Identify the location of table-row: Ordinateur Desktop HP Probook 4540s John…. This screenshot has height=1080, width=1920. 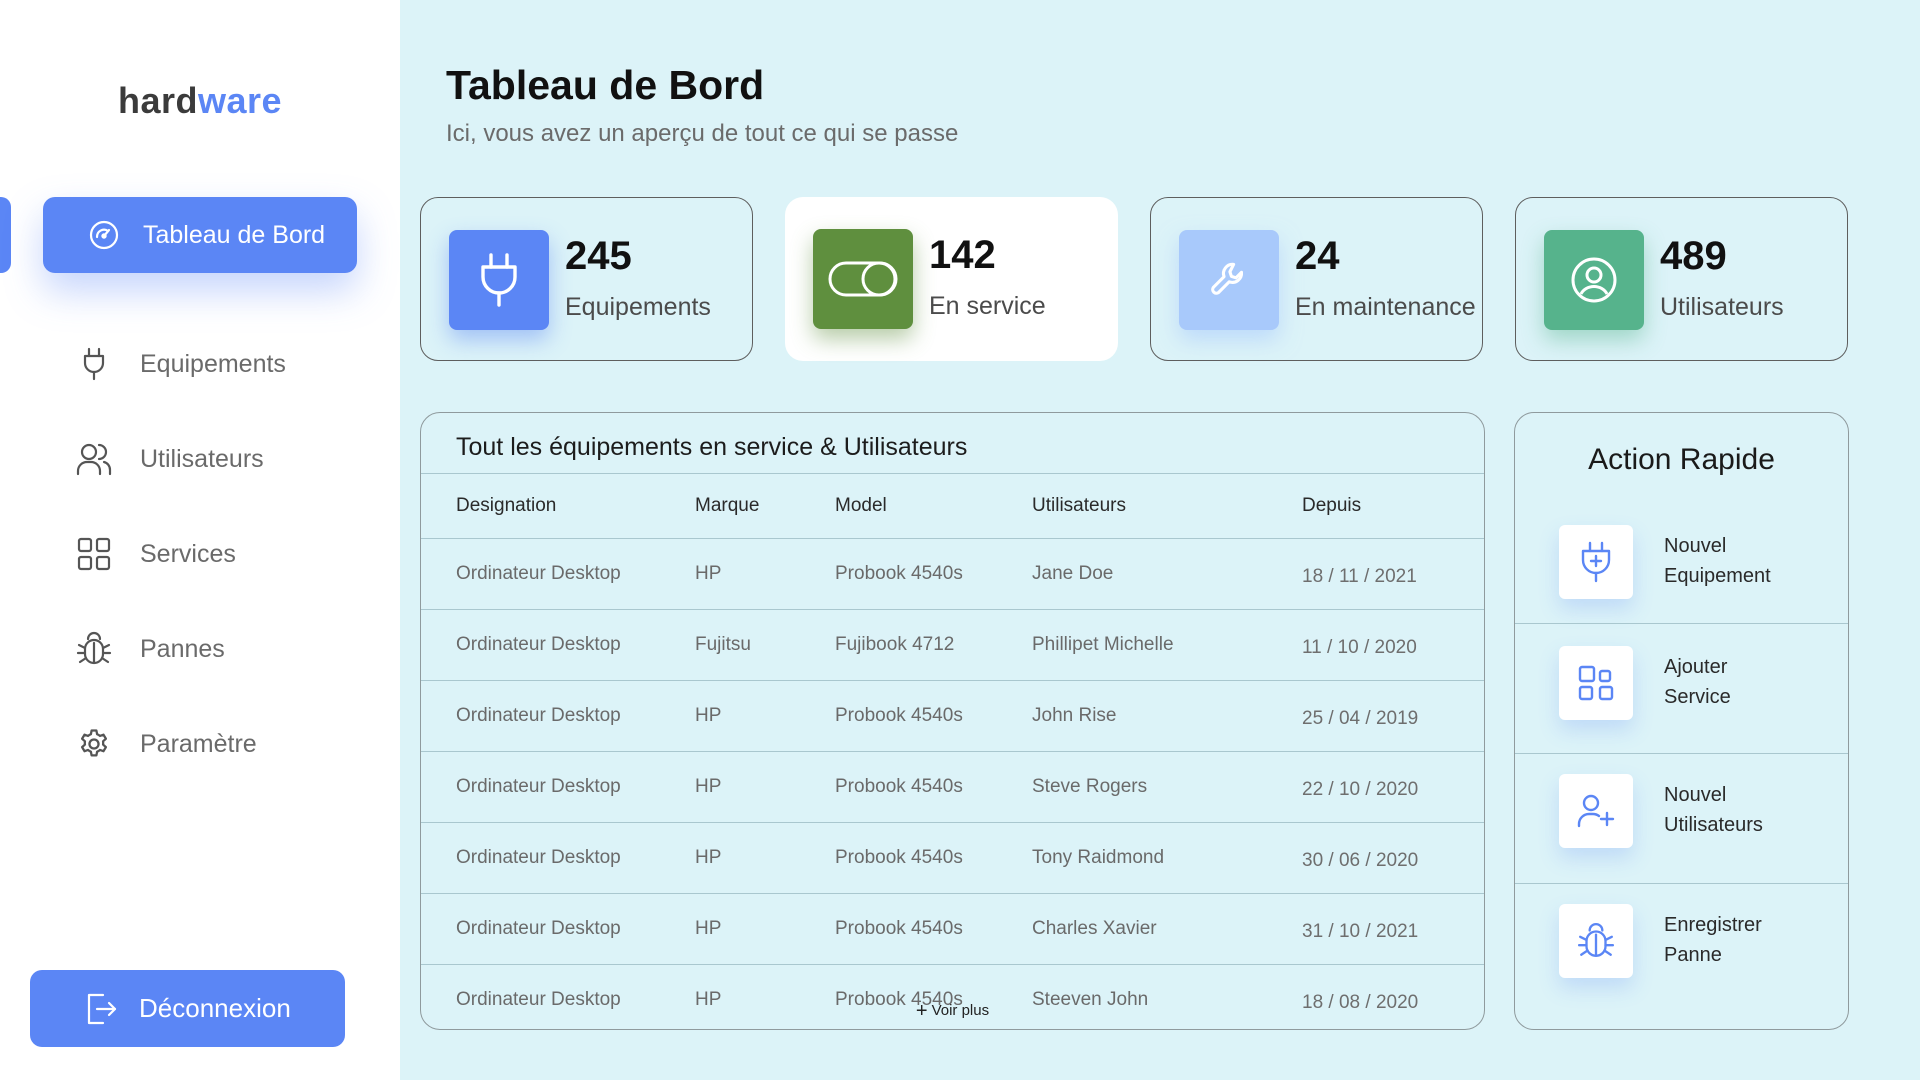
(952, 716).